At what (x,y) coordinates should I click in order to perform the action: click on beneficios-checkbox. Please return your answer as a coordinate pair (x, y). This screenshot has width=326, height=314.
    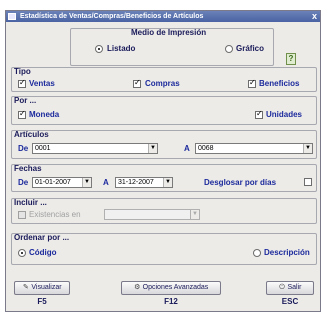
    Looking at the image, I should click on (252, 83).